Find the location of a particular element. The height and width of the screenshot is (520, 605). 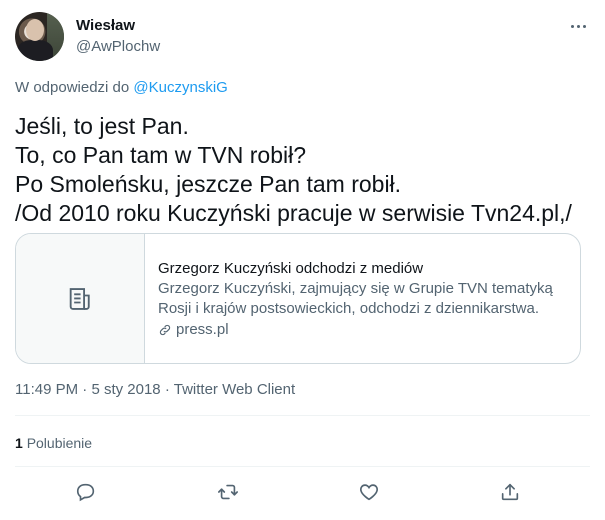

article-icon is located at coordinates (79, 298).